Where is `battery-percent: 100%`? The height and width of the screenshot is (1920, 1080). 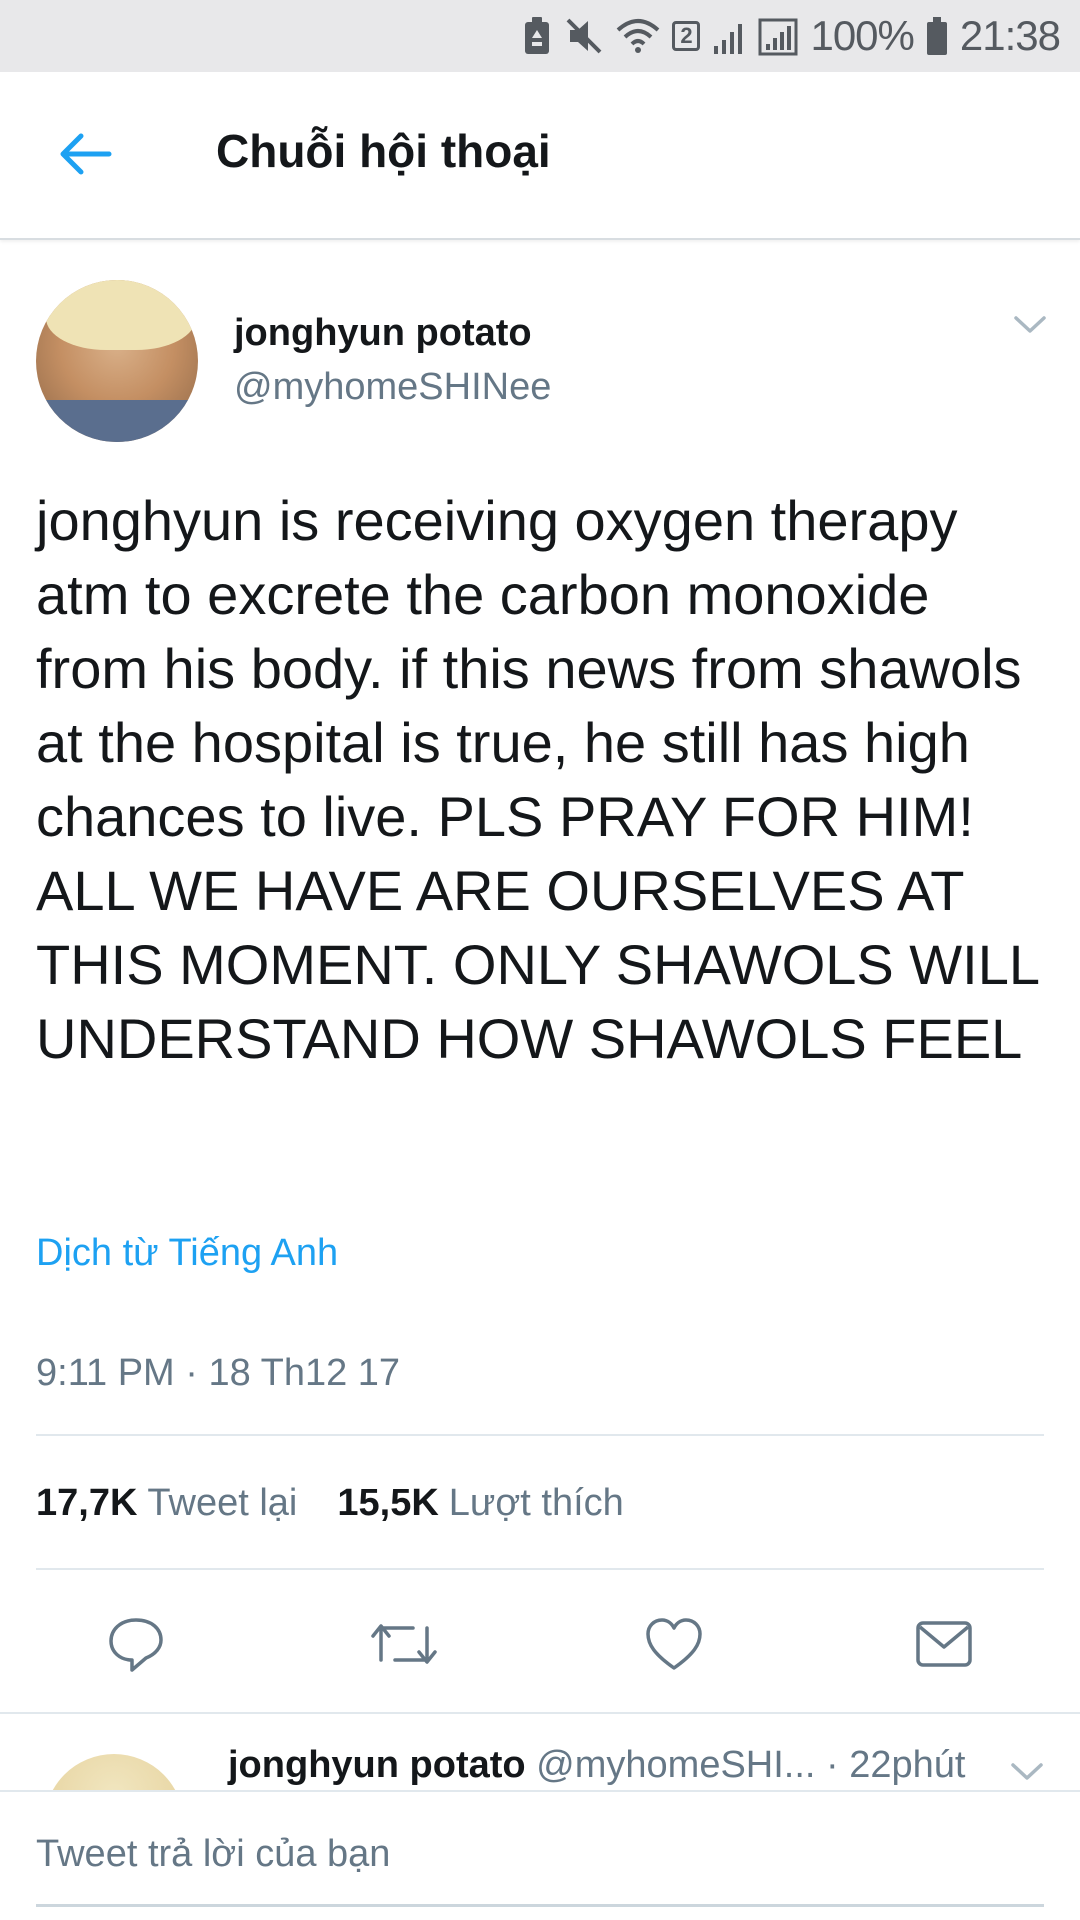 battery-percent: 100% is located at coordinates (862, 35).